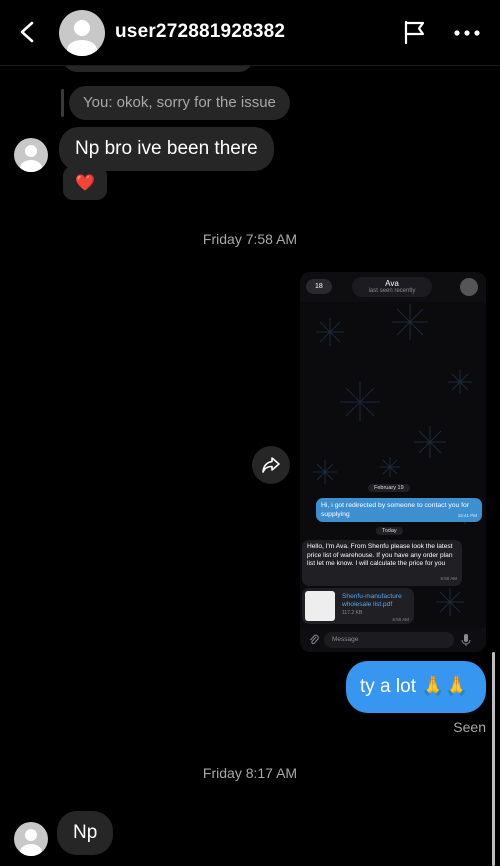  Describe the element at coordinates (493, 759) in the screenshot. I see `scrollbar` at that location.